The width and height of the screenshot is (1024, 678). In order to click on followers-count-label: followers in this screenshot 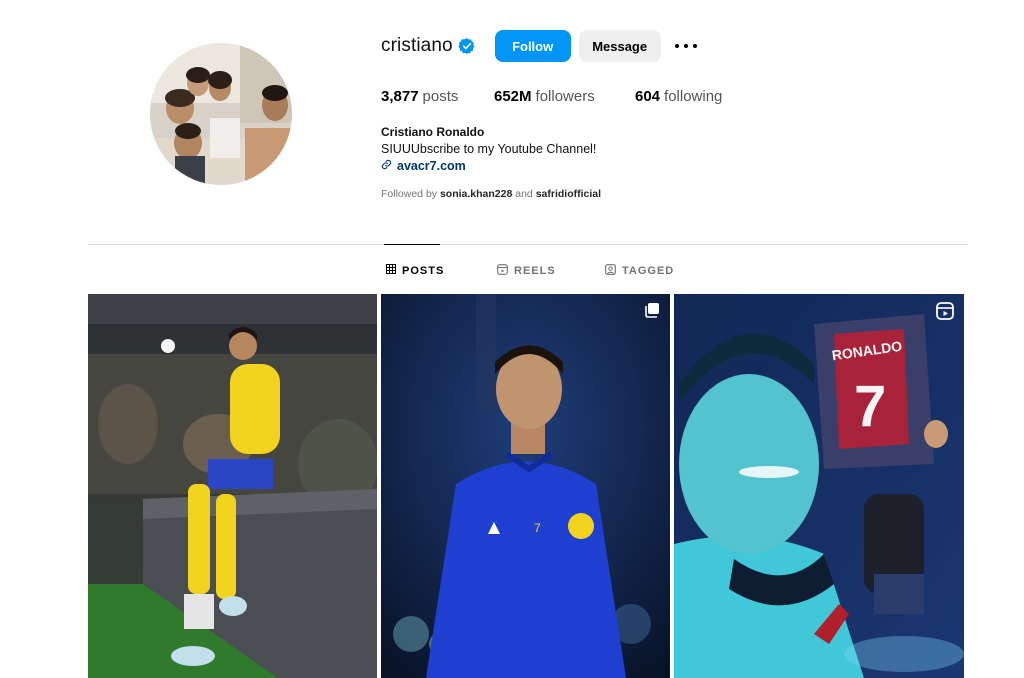, I will do `click(565, 96)`.